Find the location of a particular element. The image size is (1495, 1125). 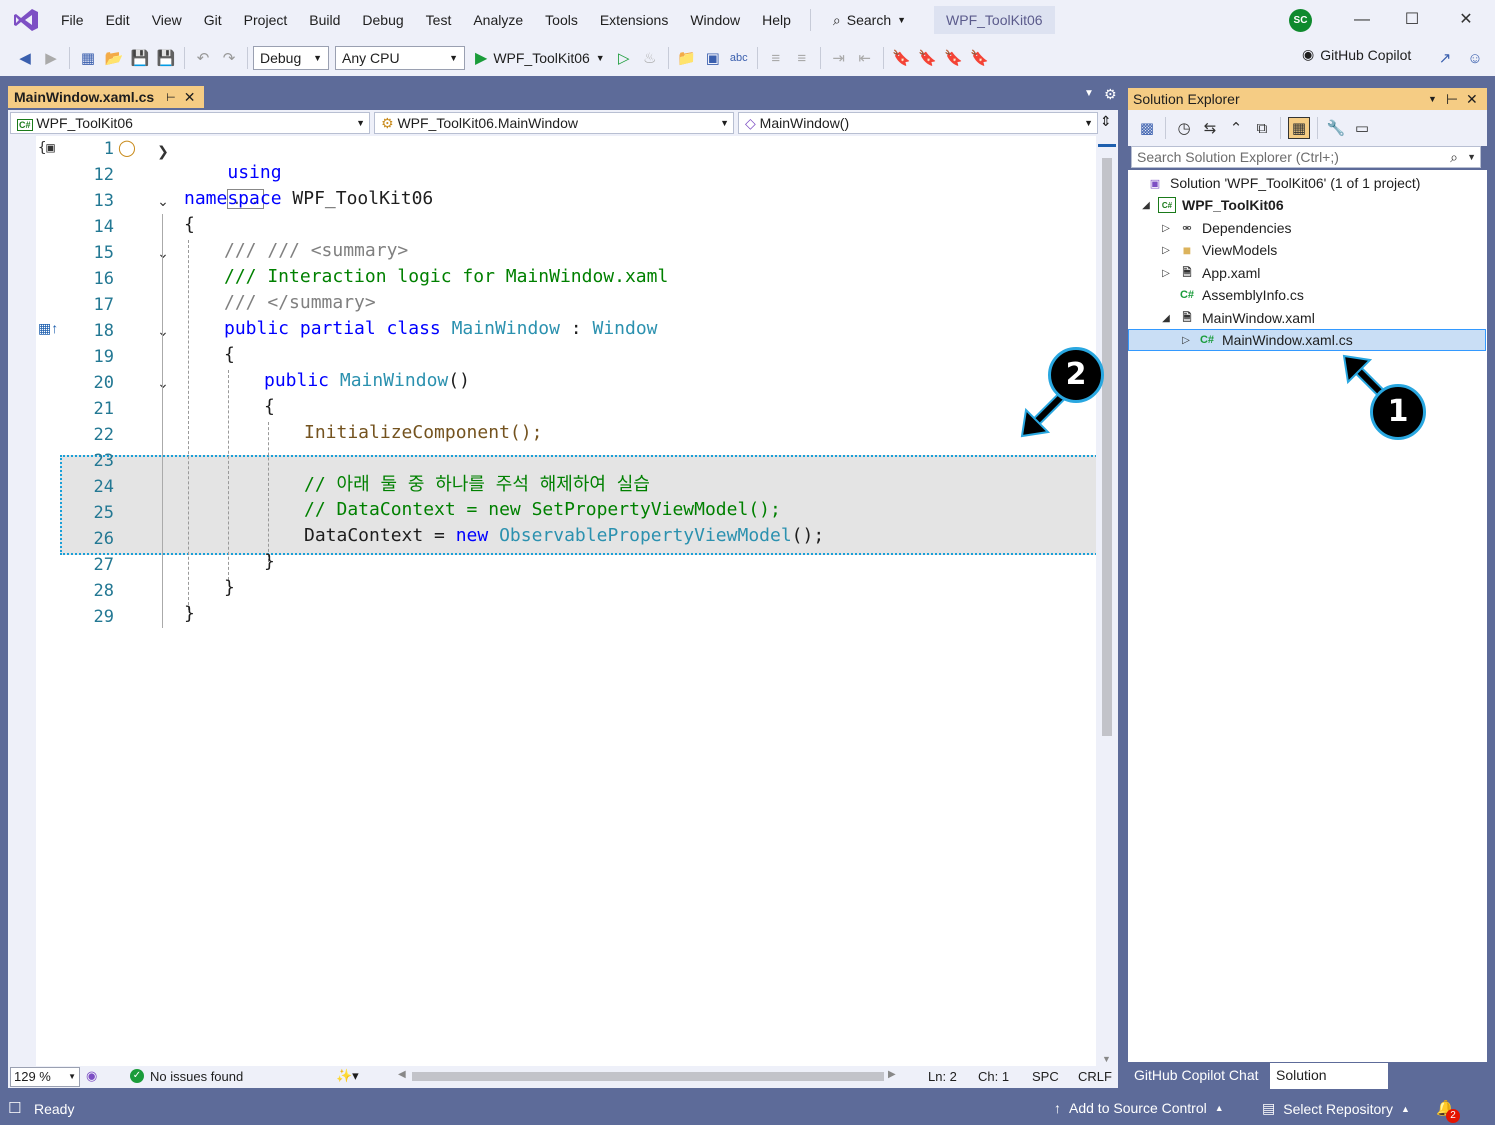

visual-studio-logo-icon is located at coordinates (26, 20).